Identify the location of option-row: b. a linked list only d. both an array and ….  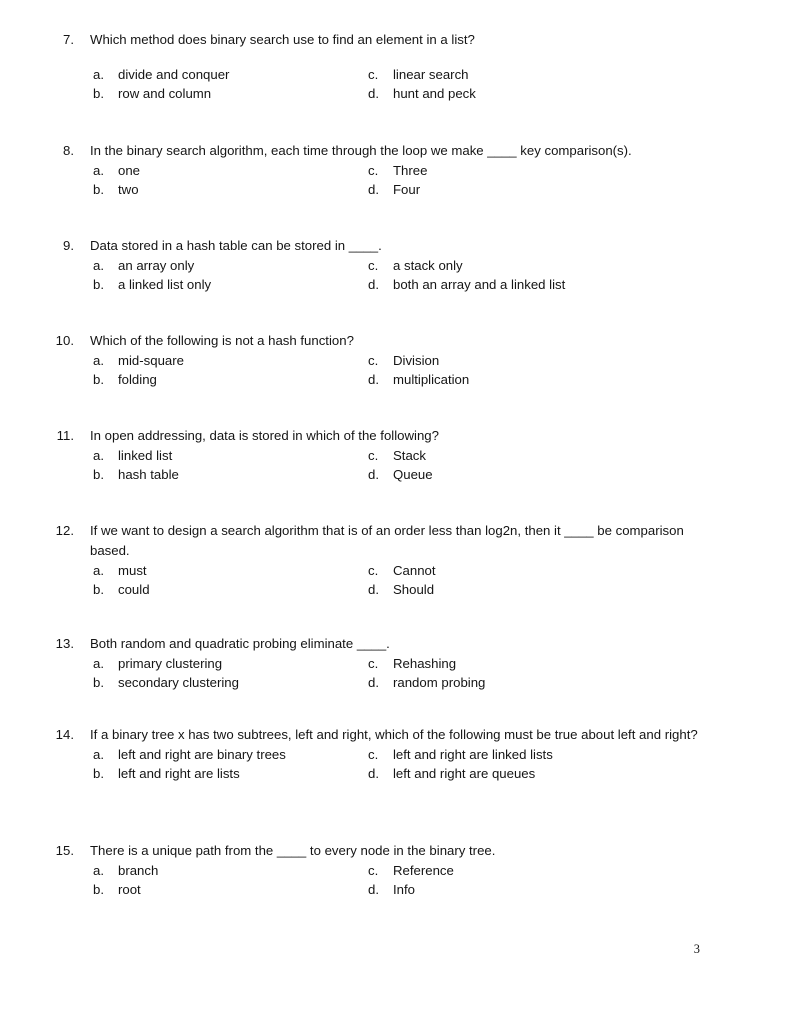
(395, 284).